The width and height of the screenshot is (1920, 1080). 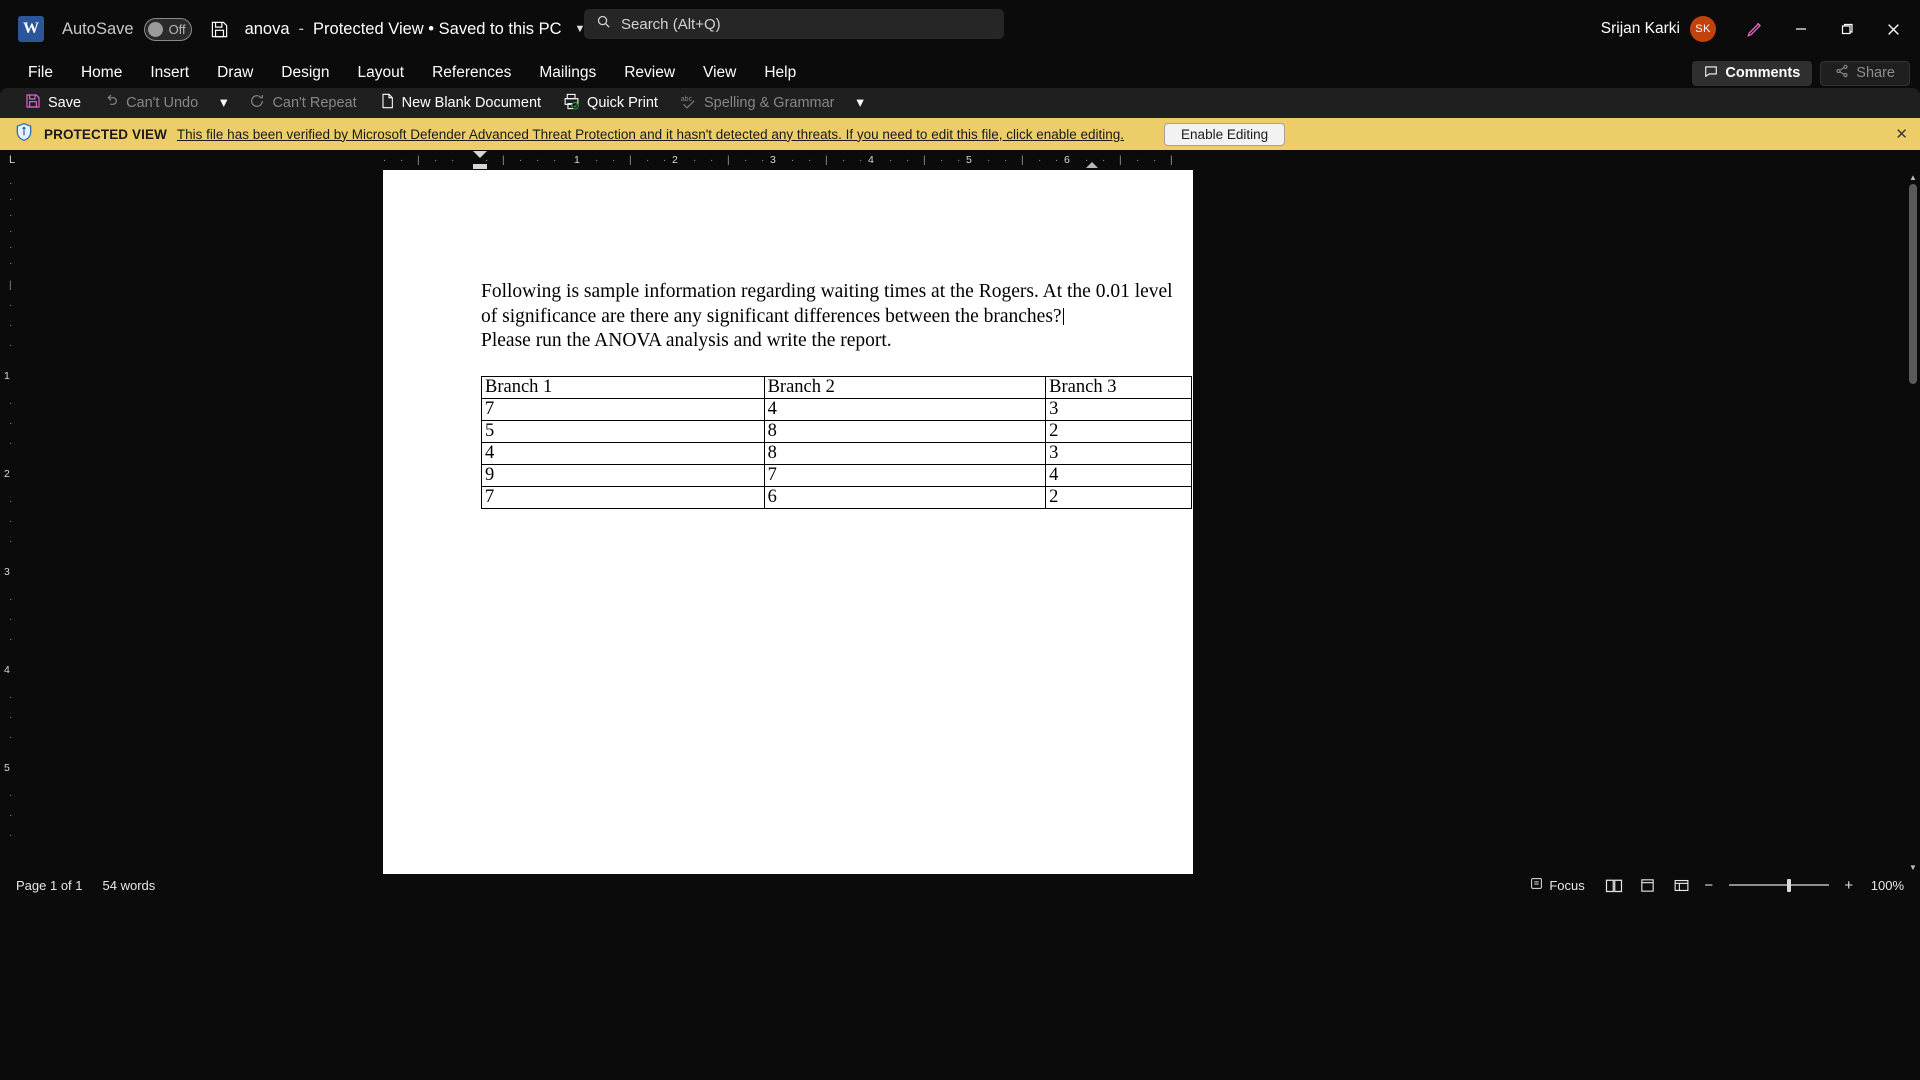 What do you see at coordinates (1913, 522) in the screenshot?
I see `vertical-scrollbar: ▲ ▼` at bounding box center [1913, 522].